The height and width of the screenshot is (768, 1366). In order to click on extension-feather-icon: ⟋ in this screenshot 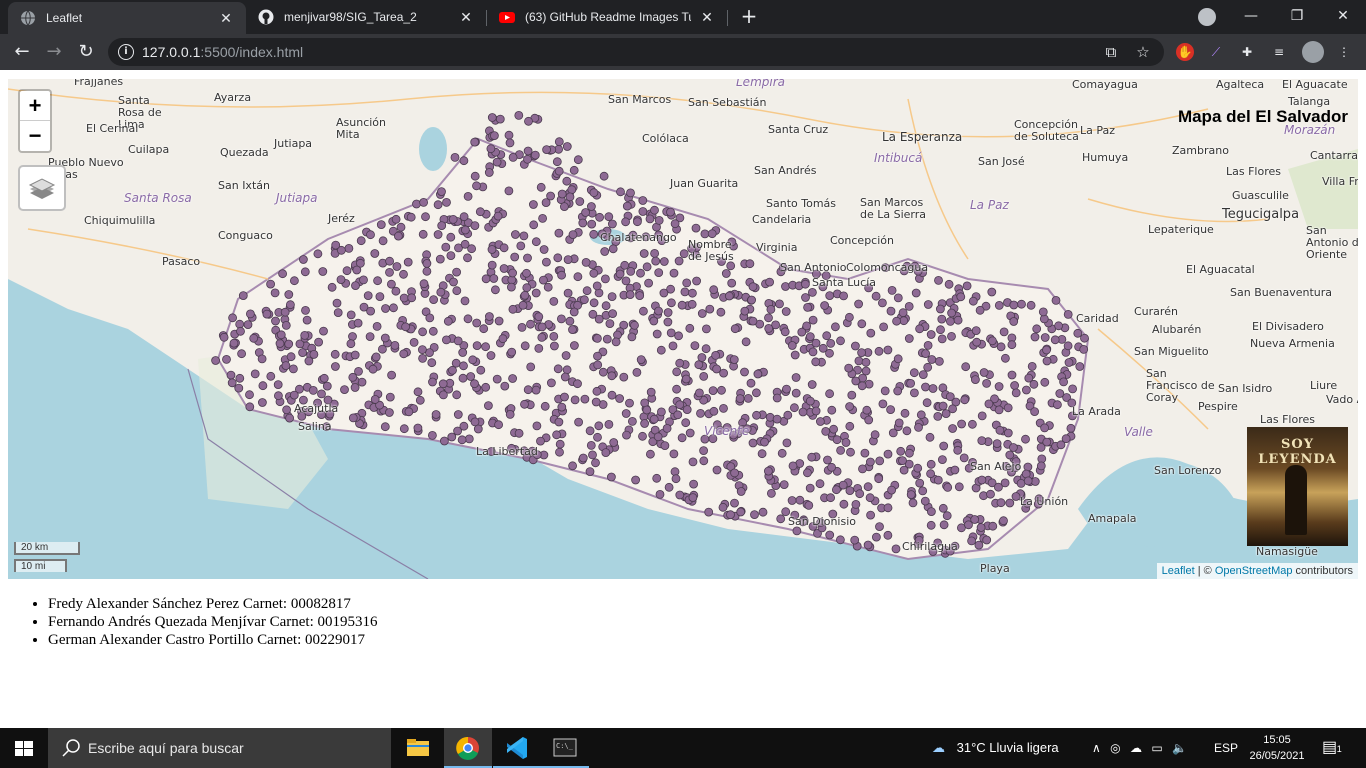, I will do `click(1216, 52)`.